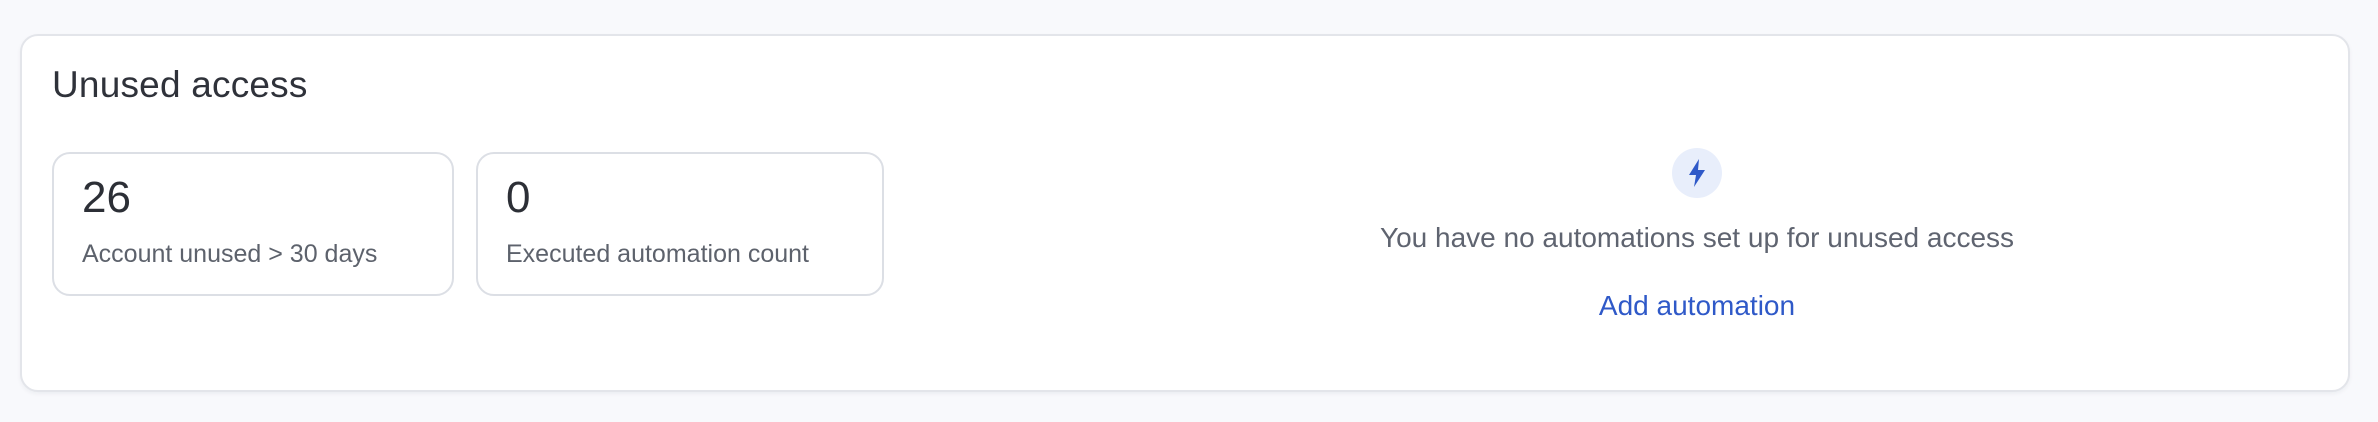 Image resolution: width=2378 pixels, height=422 pixels. What do you see at coordinates (253, 224) in the screenshot?
I see `stat-card-accounts-unused: 26 Account unused > 30 days` at bounding box center [253, 224].